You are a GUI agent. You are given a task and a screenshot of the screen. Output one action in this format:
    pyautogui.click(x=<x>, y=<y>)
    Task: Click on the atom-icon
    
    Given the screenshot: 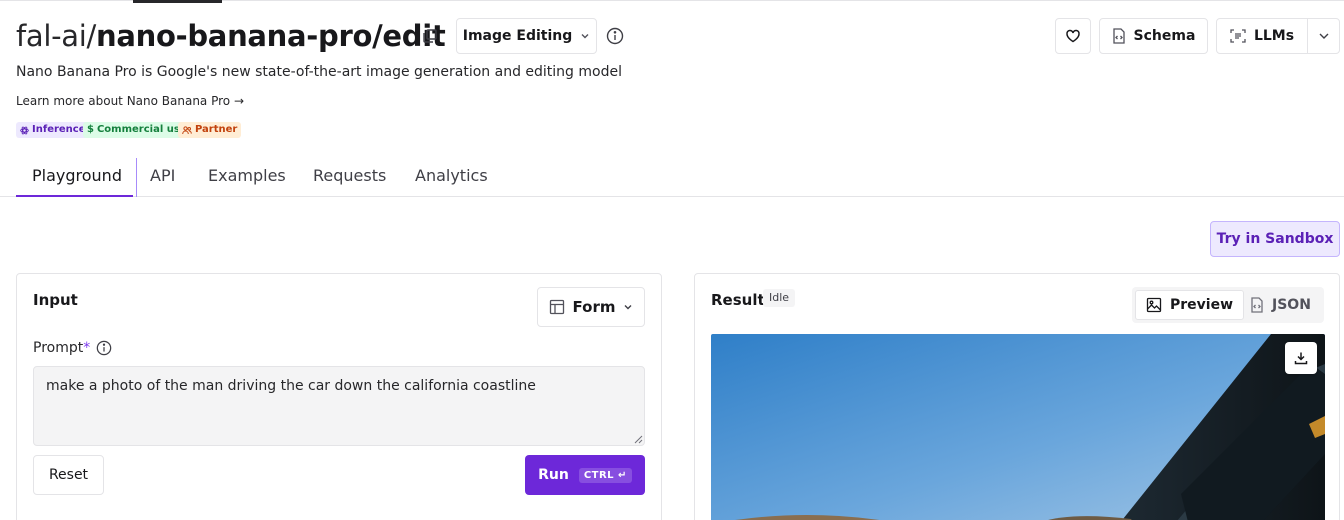 What is the action you would take?
    pyautogui.click(x=24, y=130)
    